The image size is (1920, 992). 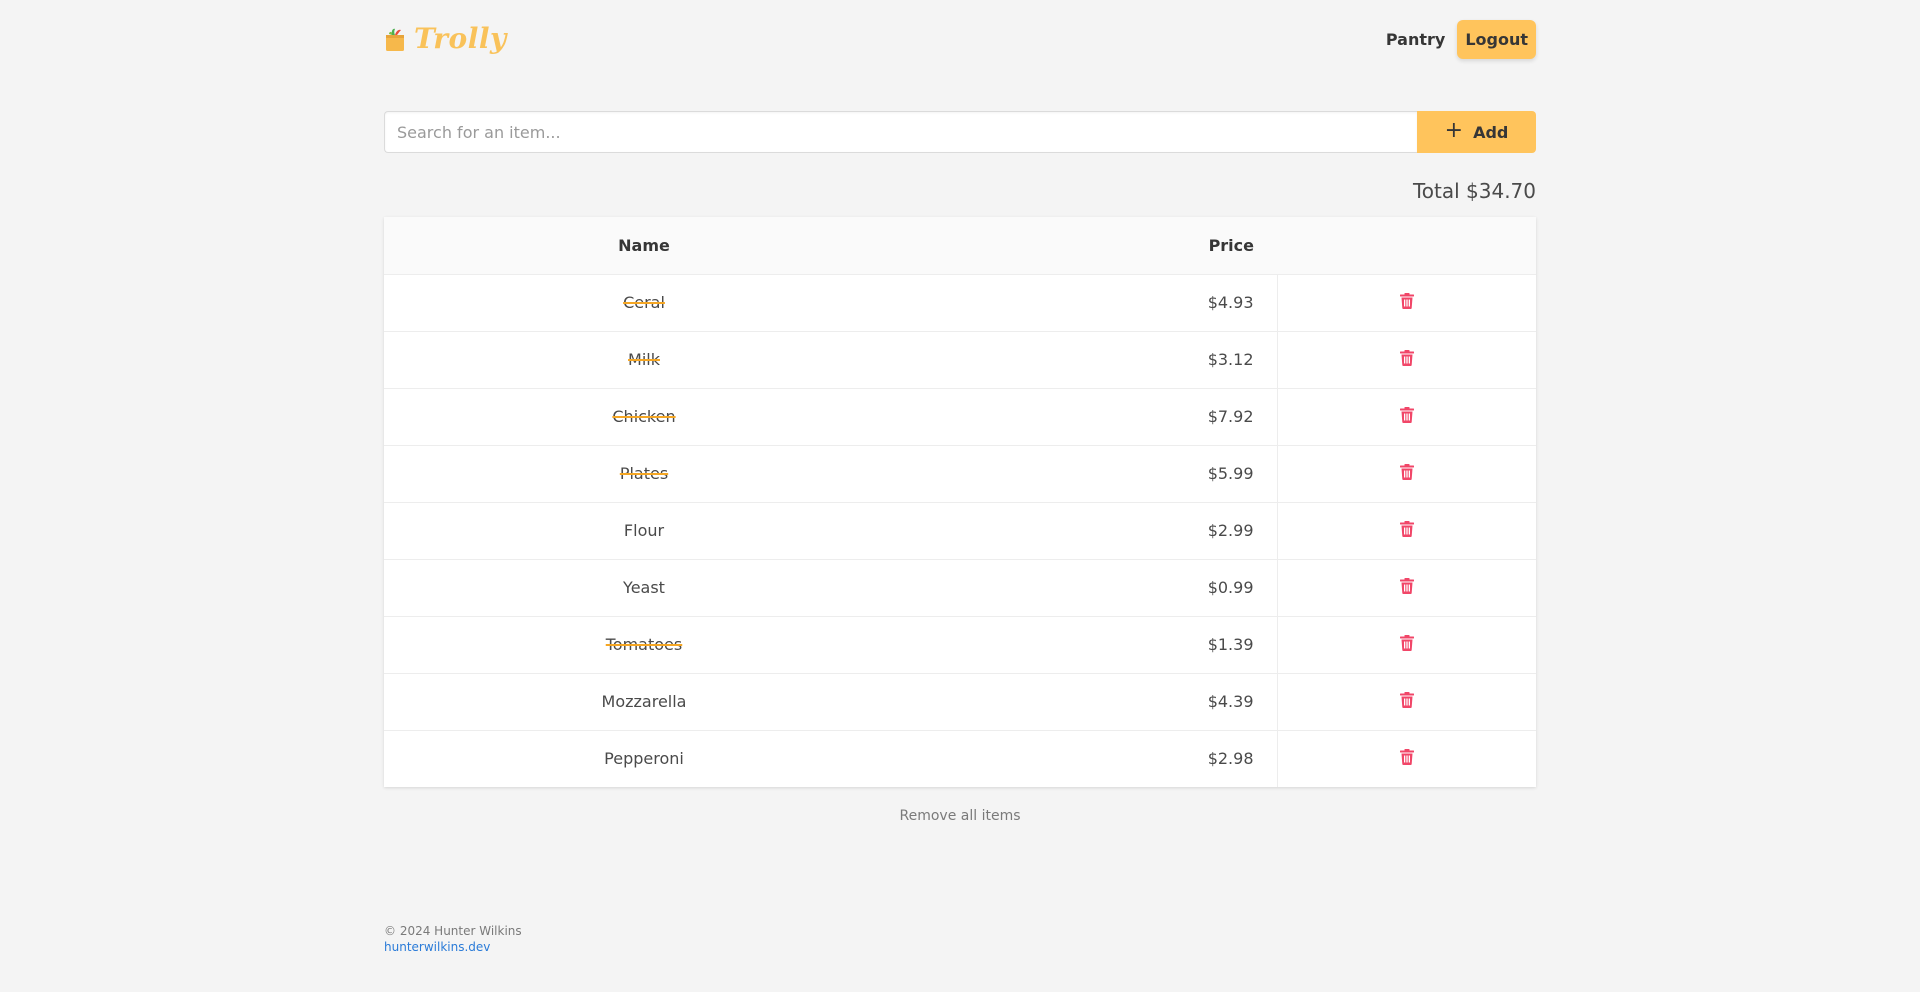 I want to click on item-name: Milk, so click(x=644, y=359).